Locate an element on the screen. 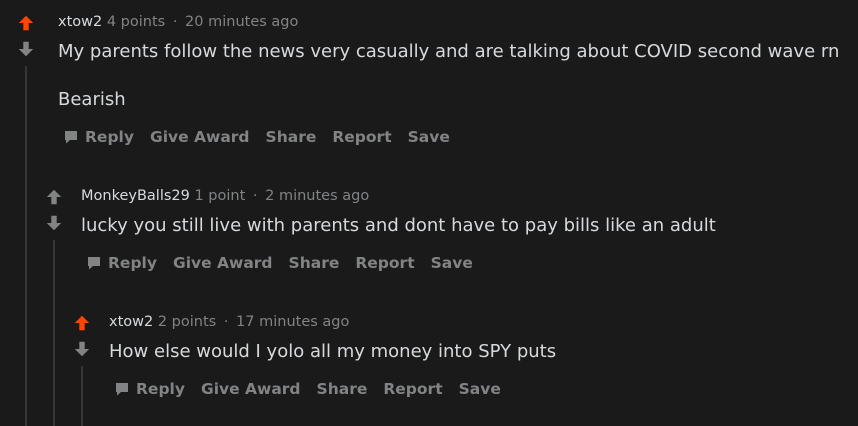 Image resolution: width=858 pixels, height=426 pixels. author-link: MonkeyBalls29 is located at coordinates (135, 196).